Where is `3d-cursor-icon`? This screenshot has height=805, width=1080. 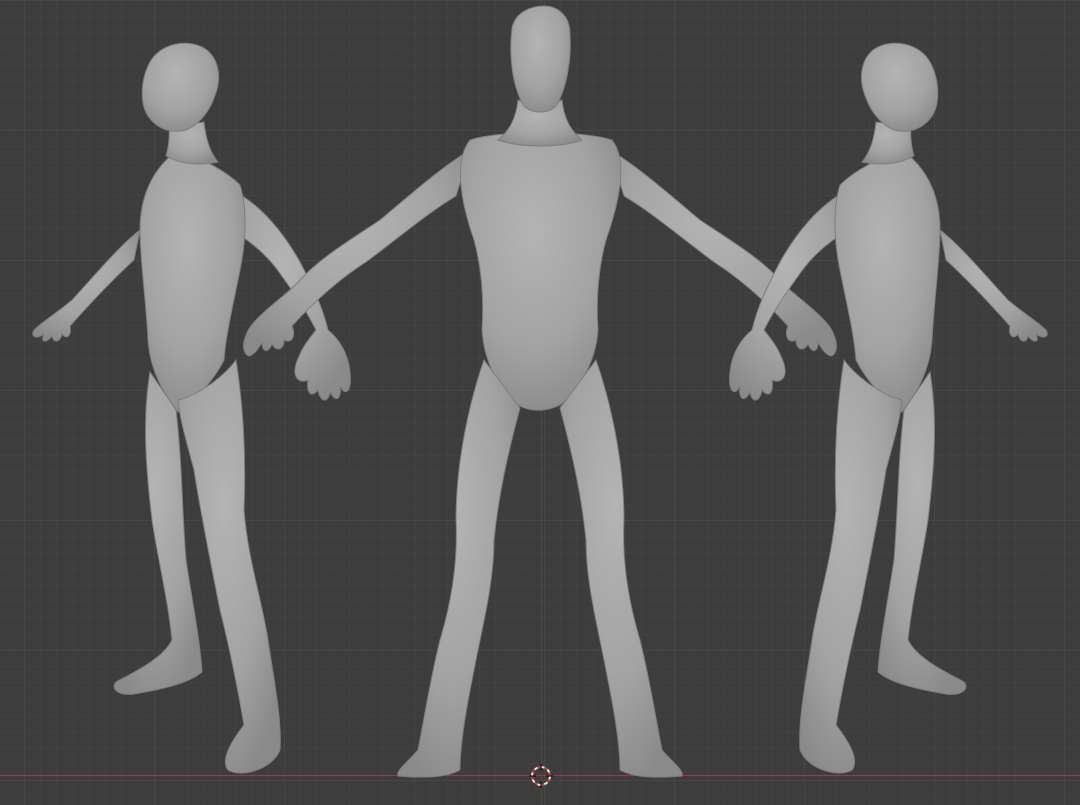 3d-cursor-icon is located at coordinates (541, 776).